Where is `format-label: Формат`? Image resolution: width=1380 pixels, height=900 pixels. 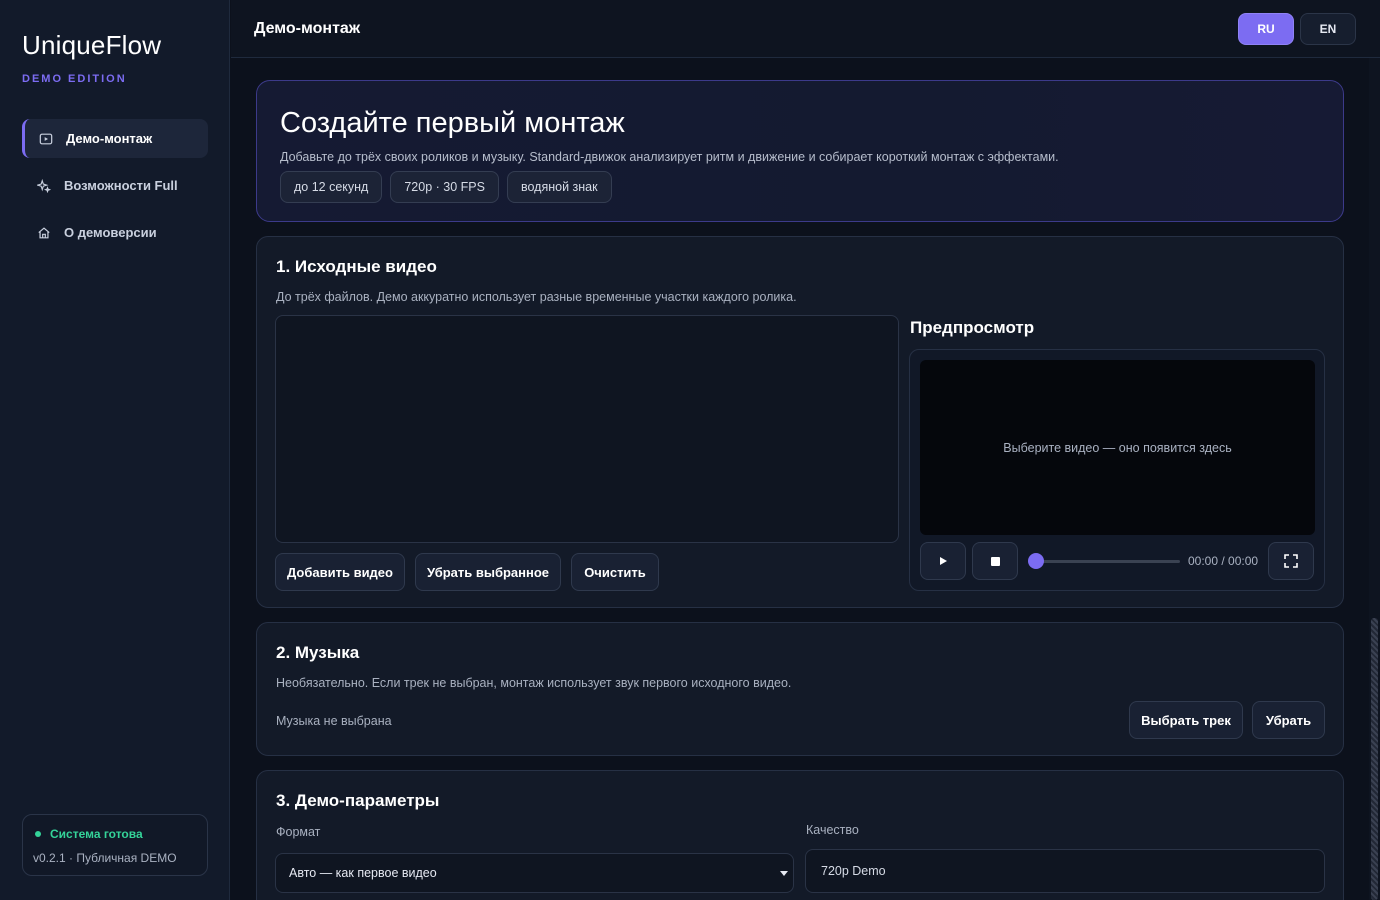
format-label: Формат is located at coordinates (298, 832).